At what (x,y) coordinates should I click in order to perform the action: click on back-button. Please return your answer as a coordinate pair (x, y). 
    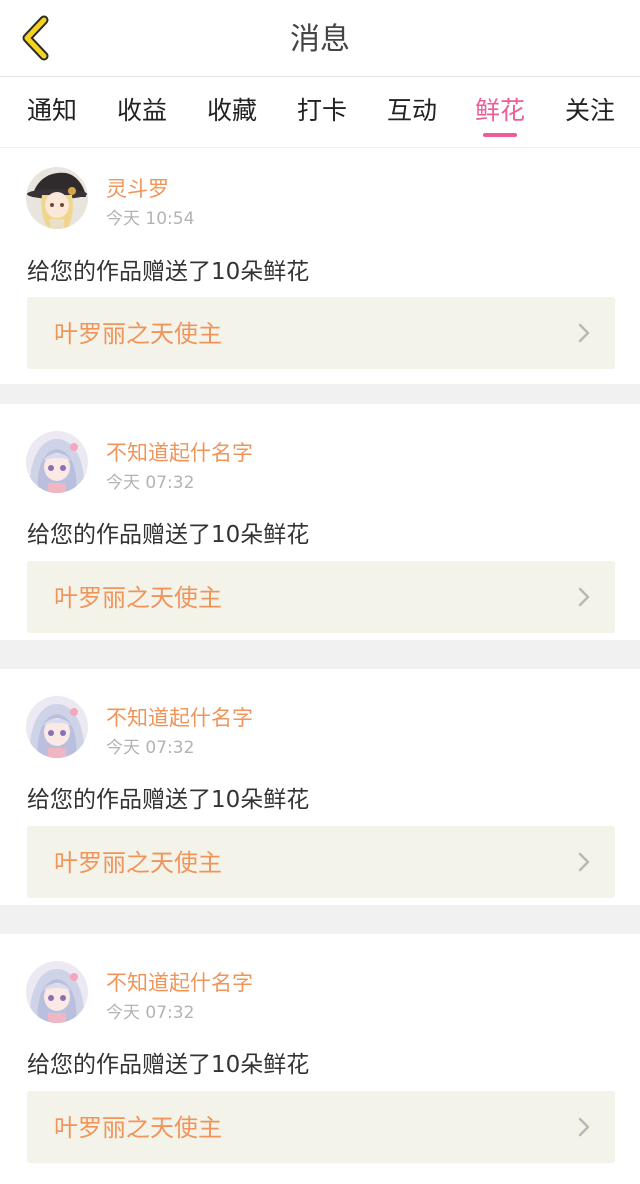
    Looking at the image, I should click on (36, 38).